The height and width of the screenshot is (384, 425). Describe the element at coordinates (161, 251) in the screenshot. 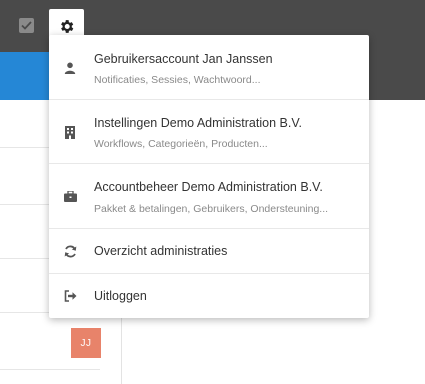

I see `menu-item-title: Overzicht administraties` at that location.